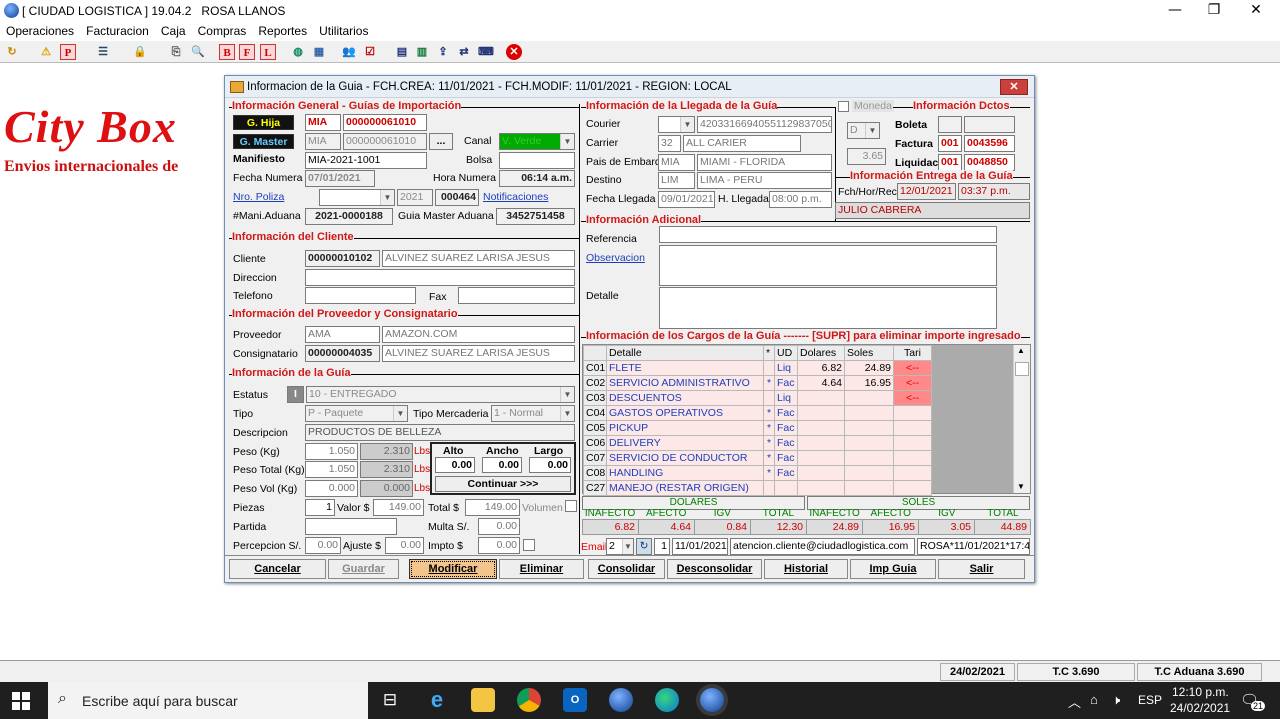 Image resolution: width=1280 pixels, height=719 pixels. What do you see at coordinates (385, 122) in the screenshot?
I see `hija-number: 000000061010` at bounding box center [385, 122].